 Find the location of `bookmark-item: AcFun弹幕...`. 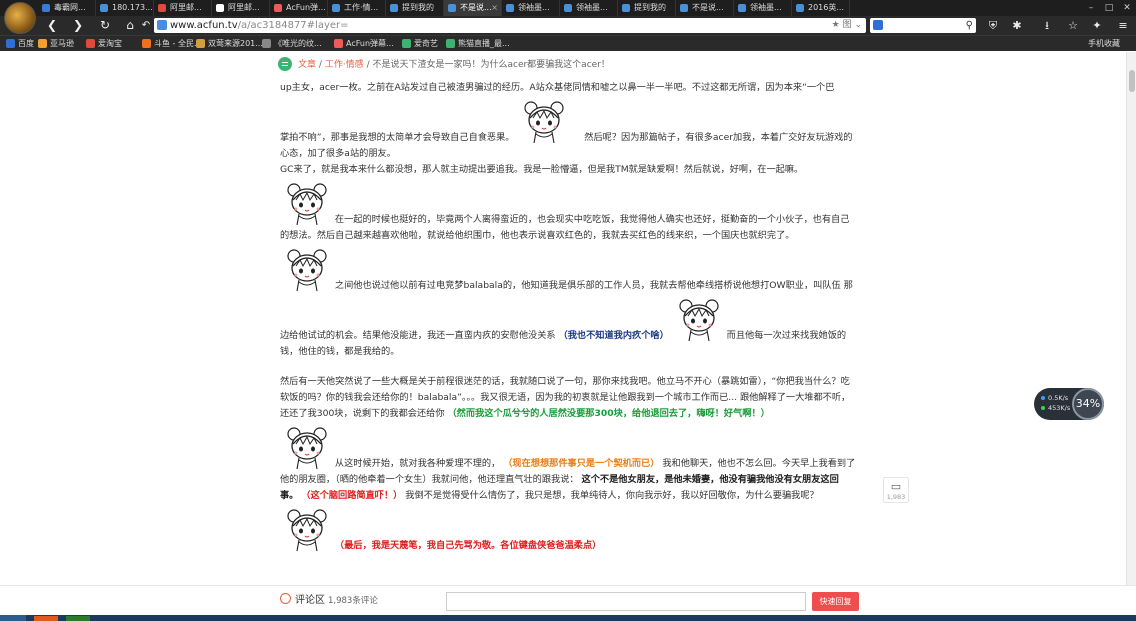

bookmark-item: AcFun弹幕... is located at coordinates (364, 44).